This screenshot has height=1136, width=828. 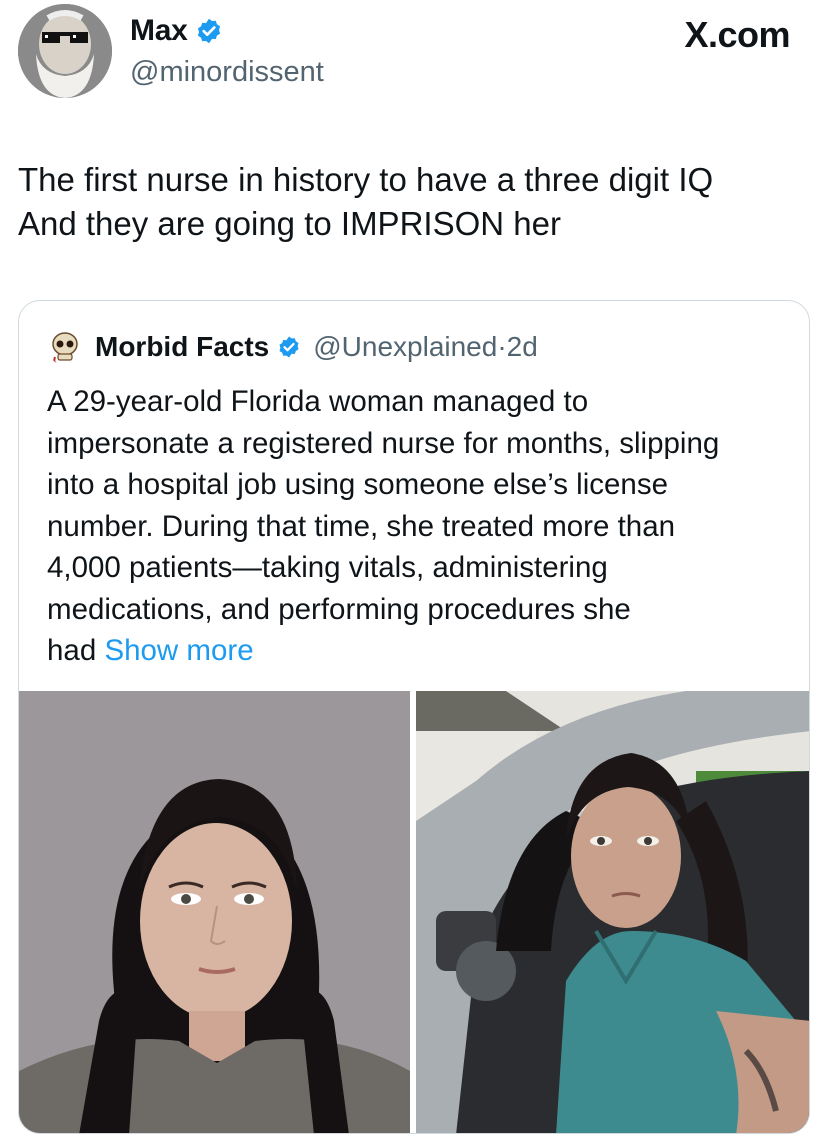 I want to click on quoted-author-name: Morbid Facts, so click(x=182, y=347).